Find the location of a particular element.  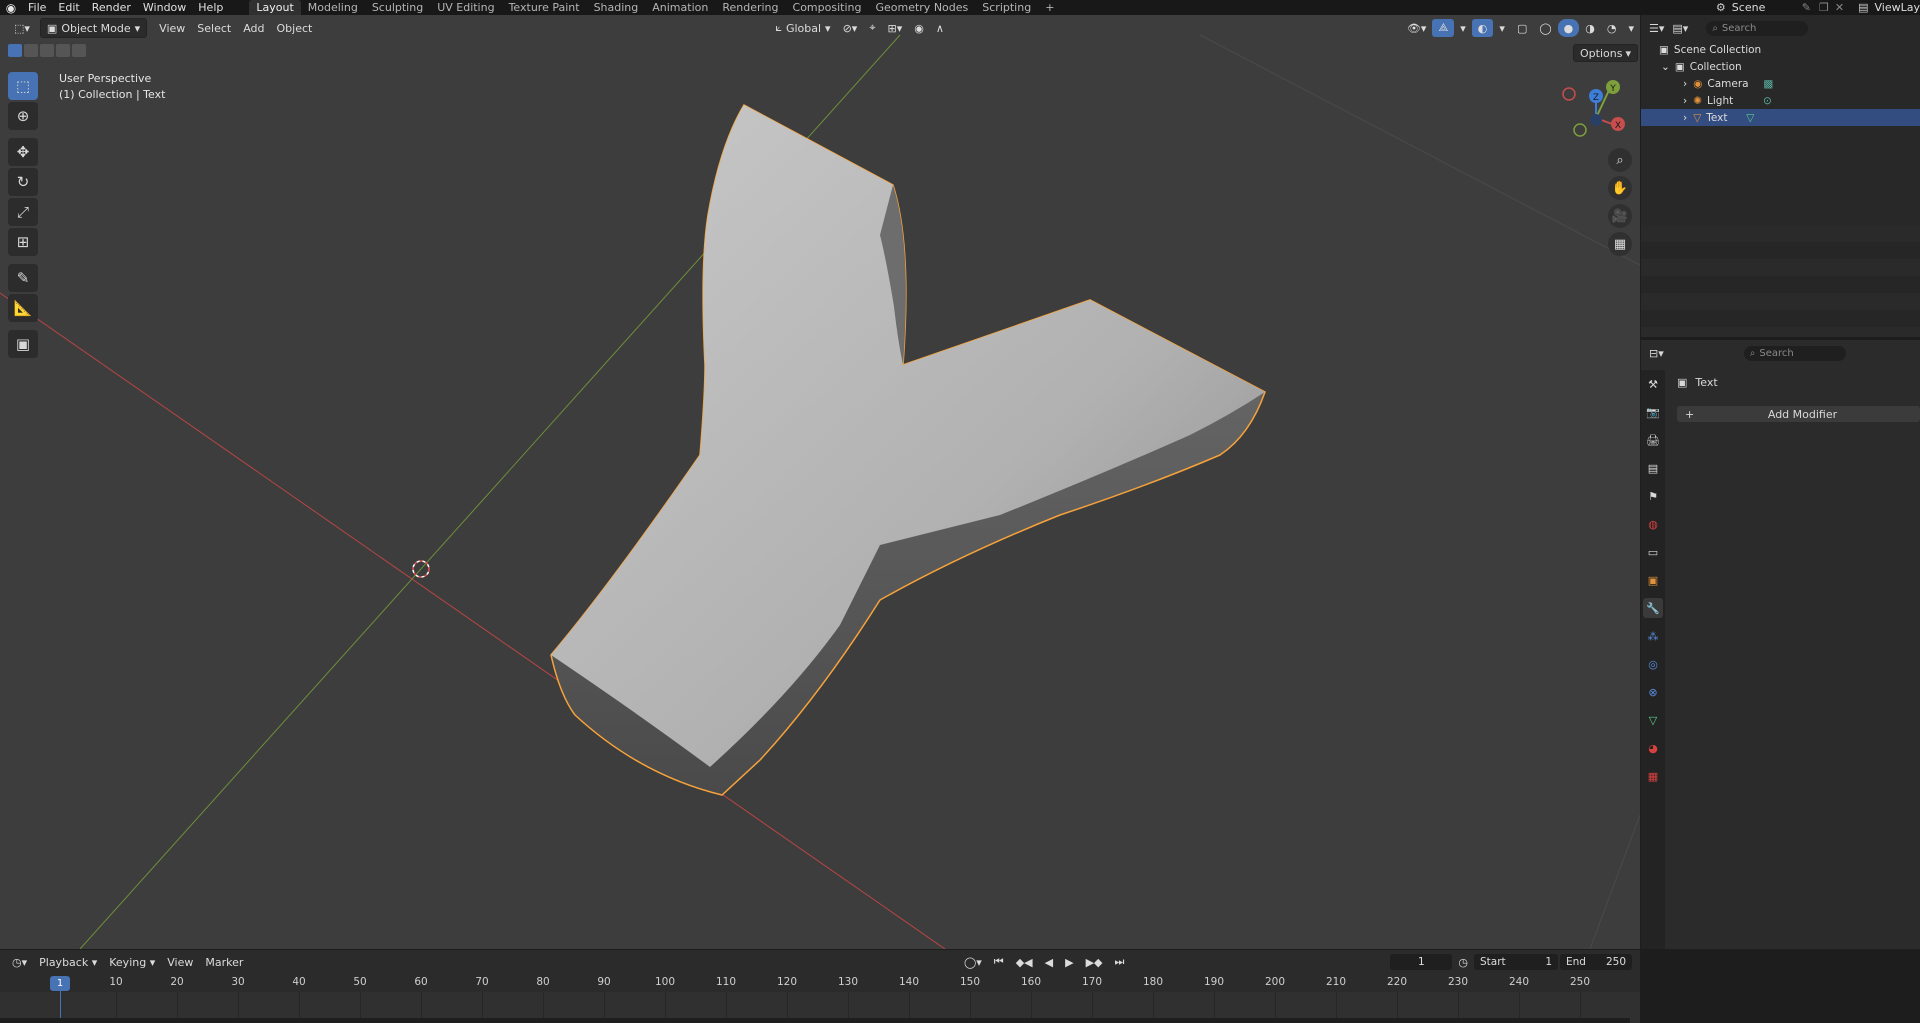

solid-shading-icon: ● is located at coordinates (1568, 28).